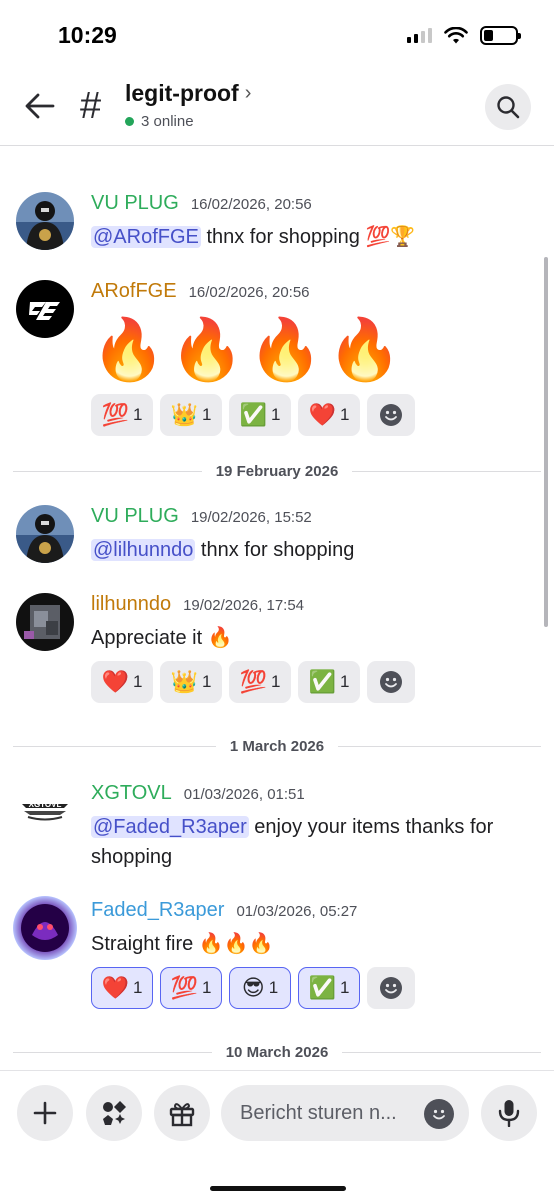 Image resolution: width=554 pixels, height=1200 pixels. I want to click on search-button, so click(508, 107).